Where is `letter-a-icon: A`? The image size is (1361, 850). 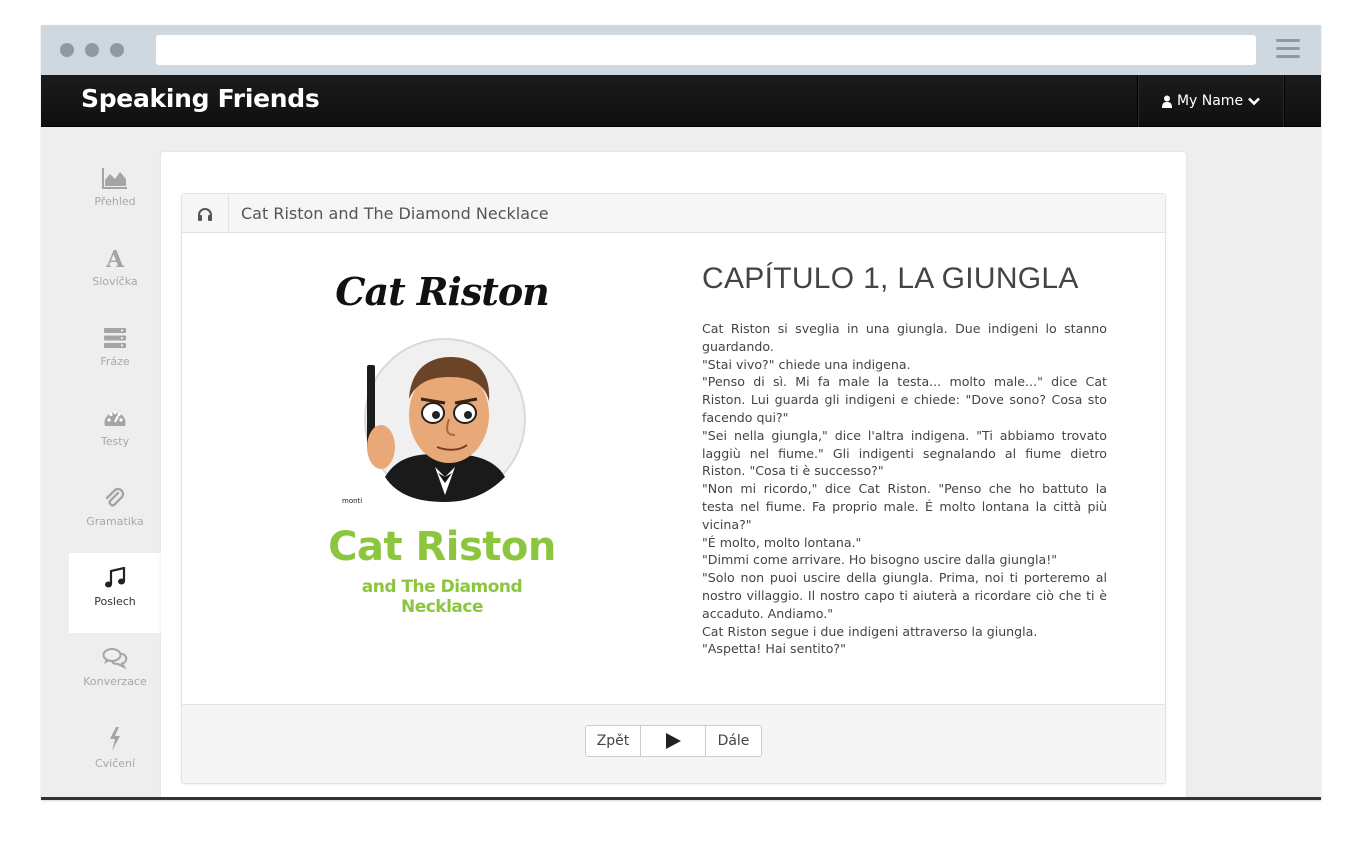
letter-a-icon: A is located at coordinates (115, 258).